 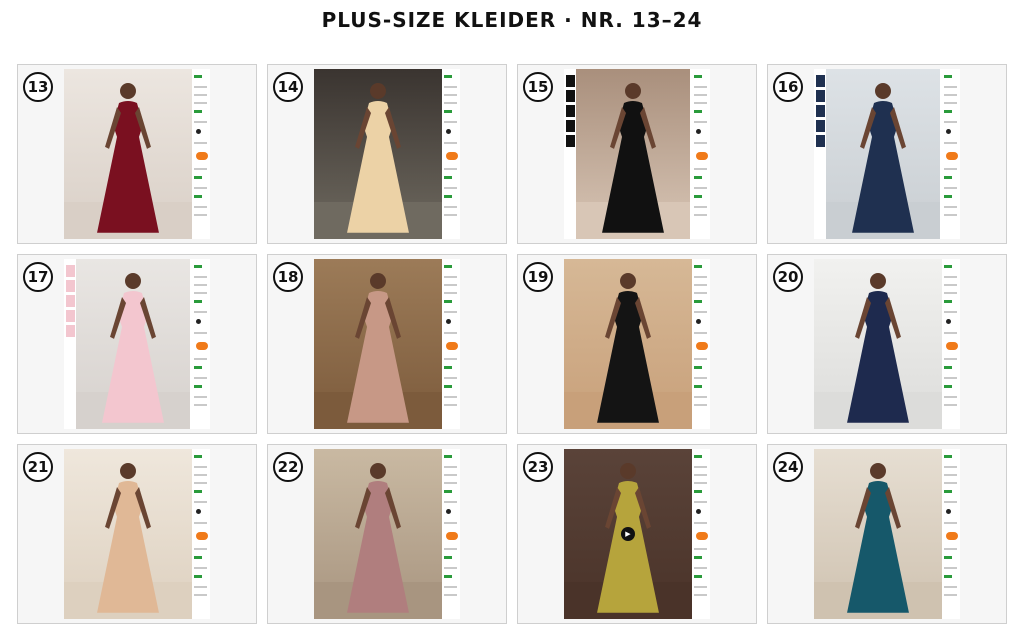 I want to click on card-number-badge: 13, so click(x=38, y=87).